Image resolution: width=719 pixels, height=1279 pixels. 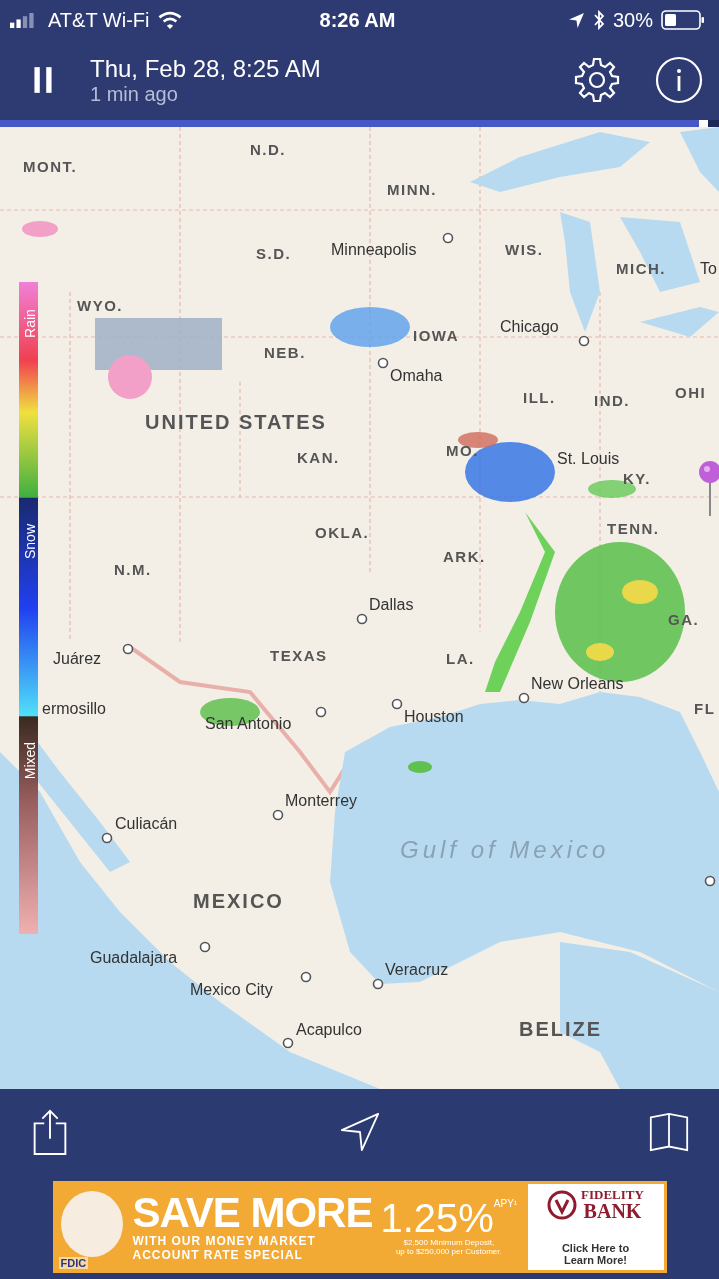 What do you see at coordinates (434, 717) in the screenshot?
I see `map-label: Houston` at bounding box center [434, 717].